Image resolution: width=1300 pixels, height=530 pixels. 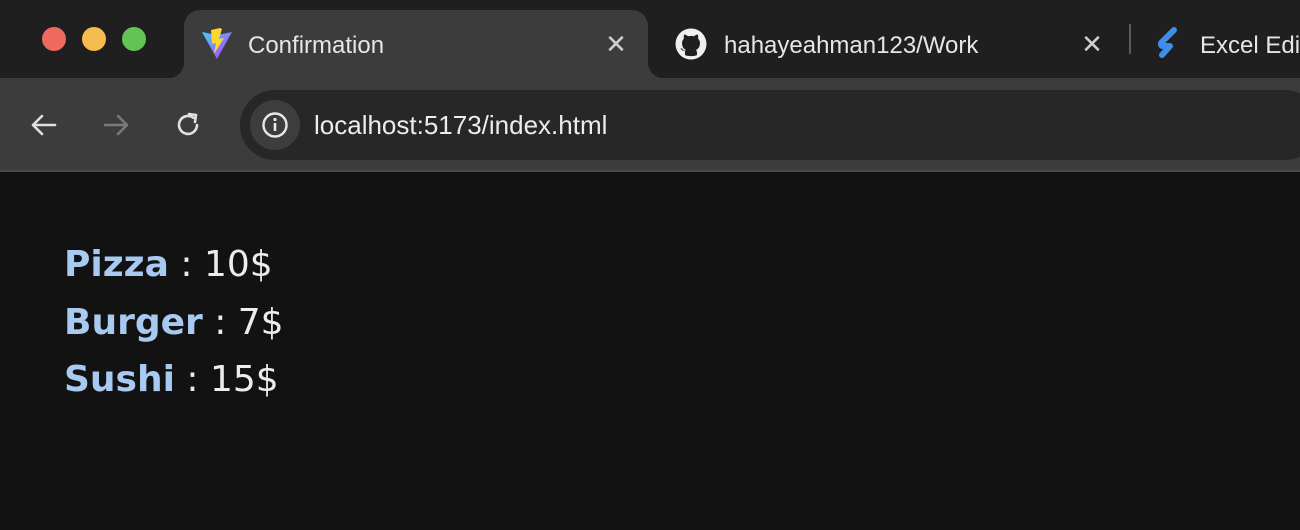 I want to click on tab-excel-editor: Excel Edi, so click(x=1217, y=44).